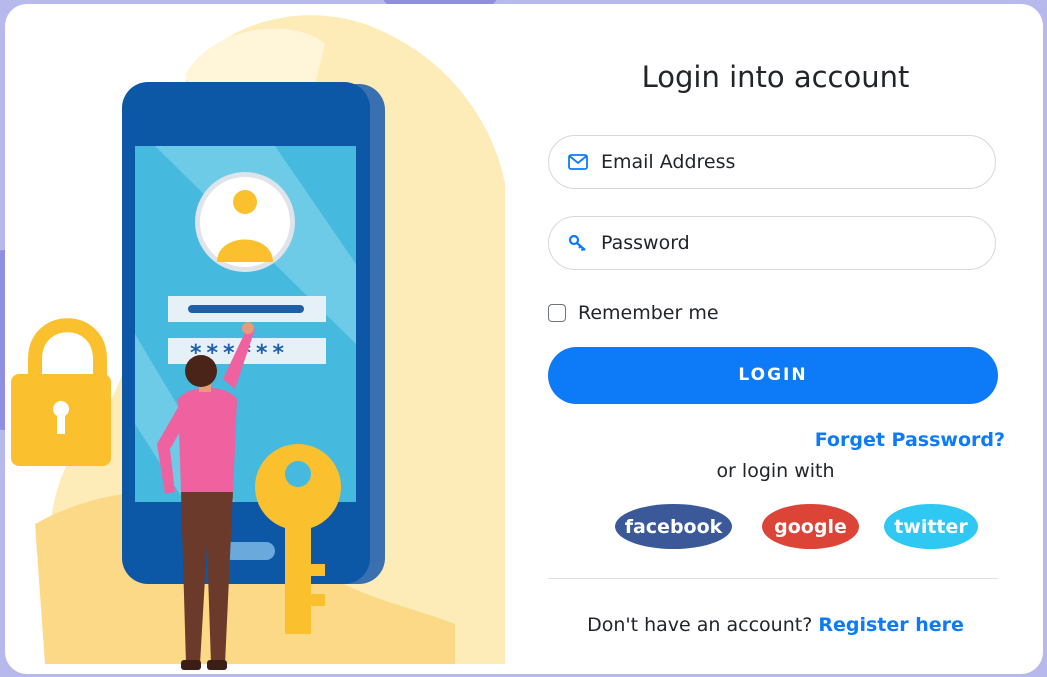 This screenshot has width=1047, height=677. I want to click on key-icon, so click(578, 243).